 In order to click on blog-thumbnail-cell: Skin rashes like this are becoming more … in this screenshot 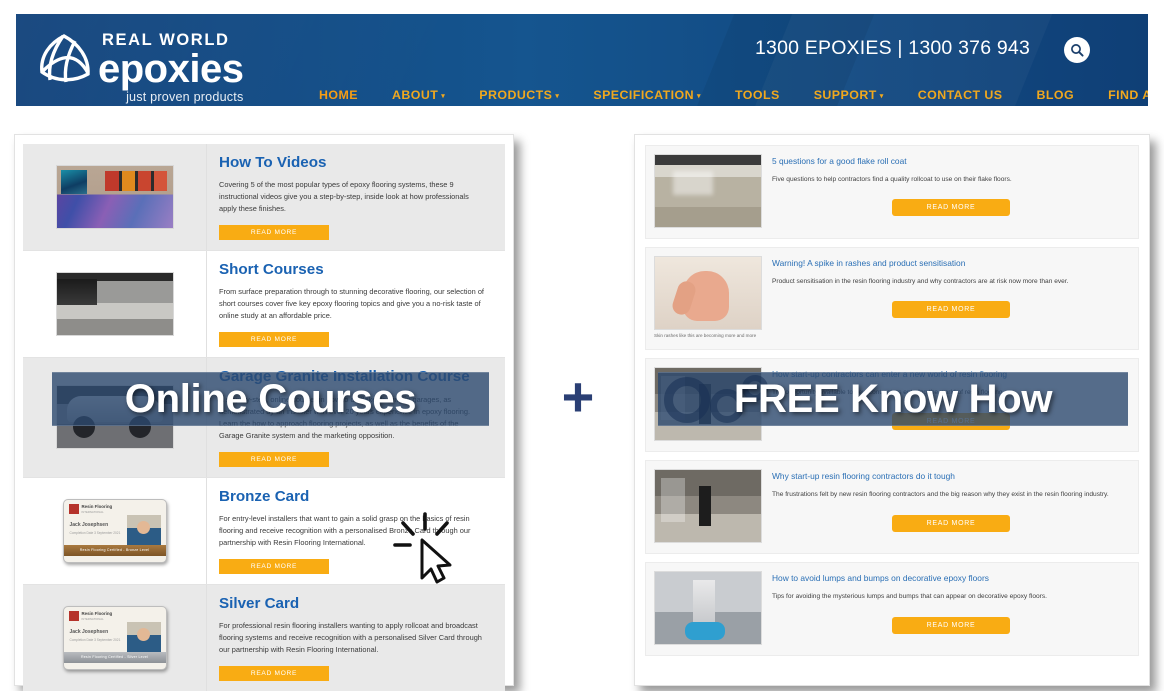, I will do `click(713, 297)`.